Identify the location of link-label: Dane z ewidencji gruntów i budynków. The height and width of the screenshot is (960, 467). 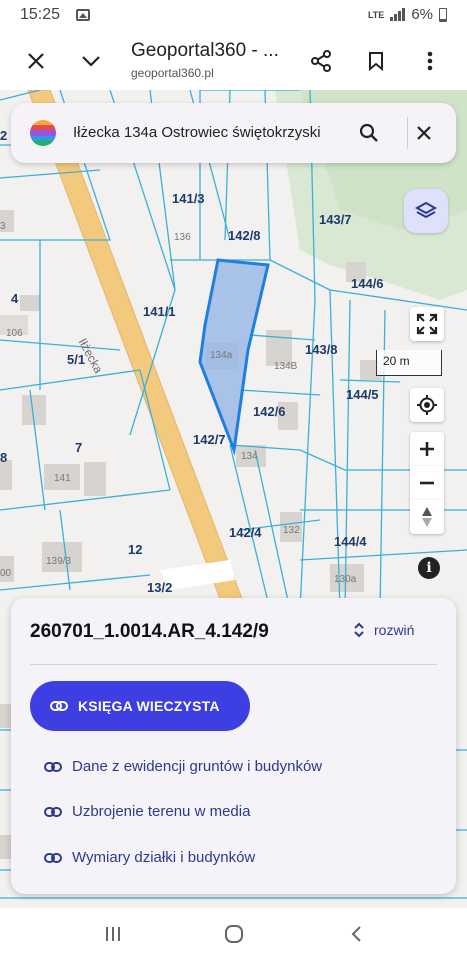
(197, 766).